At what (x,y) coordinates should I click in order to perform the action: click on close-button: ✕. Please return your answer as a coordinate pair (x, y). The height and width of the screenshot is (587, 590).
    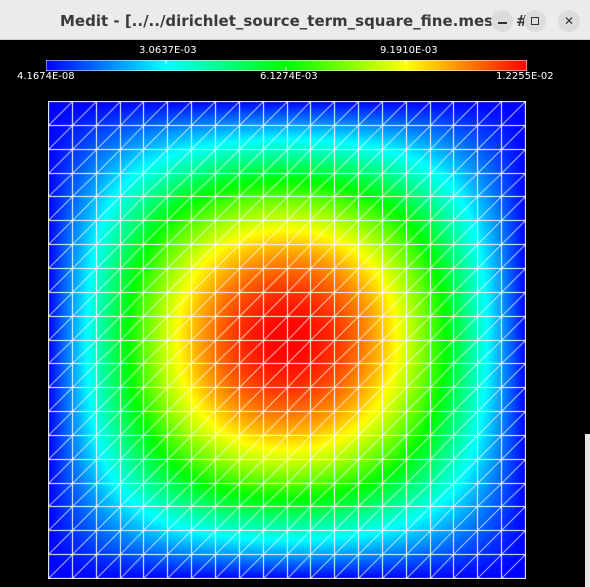
    Looking at the image, I should click on (569, 21).